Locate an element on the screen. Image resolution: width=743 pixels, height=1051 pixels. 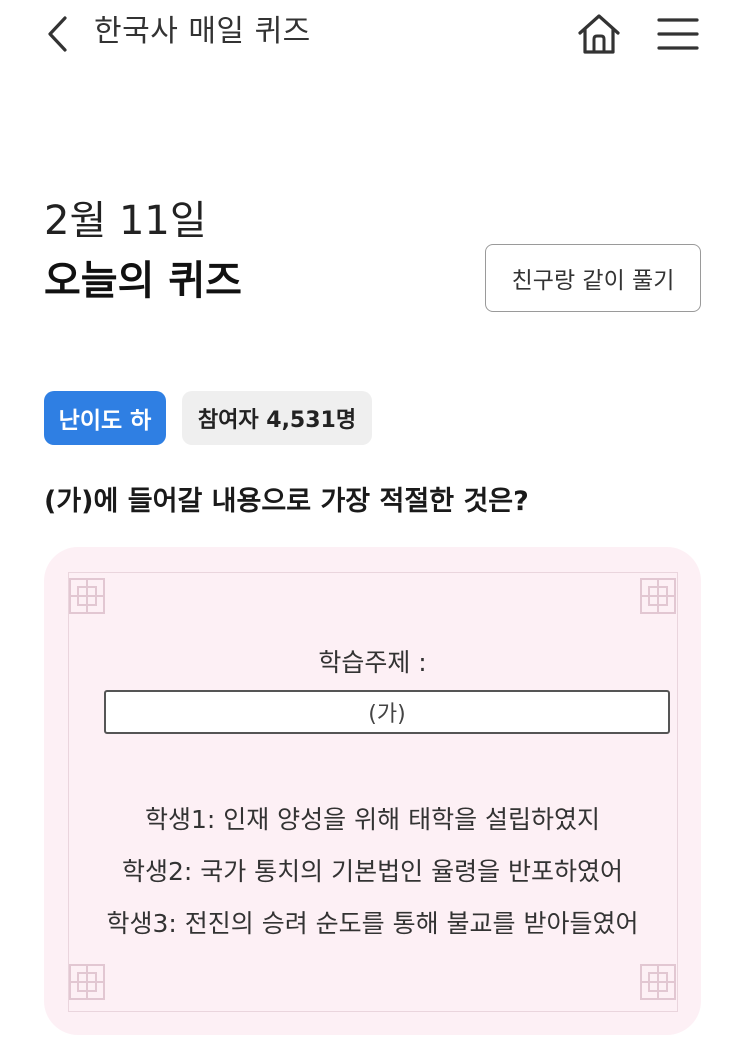
hamburger-menu-icon is located at coordinates (678, 34).